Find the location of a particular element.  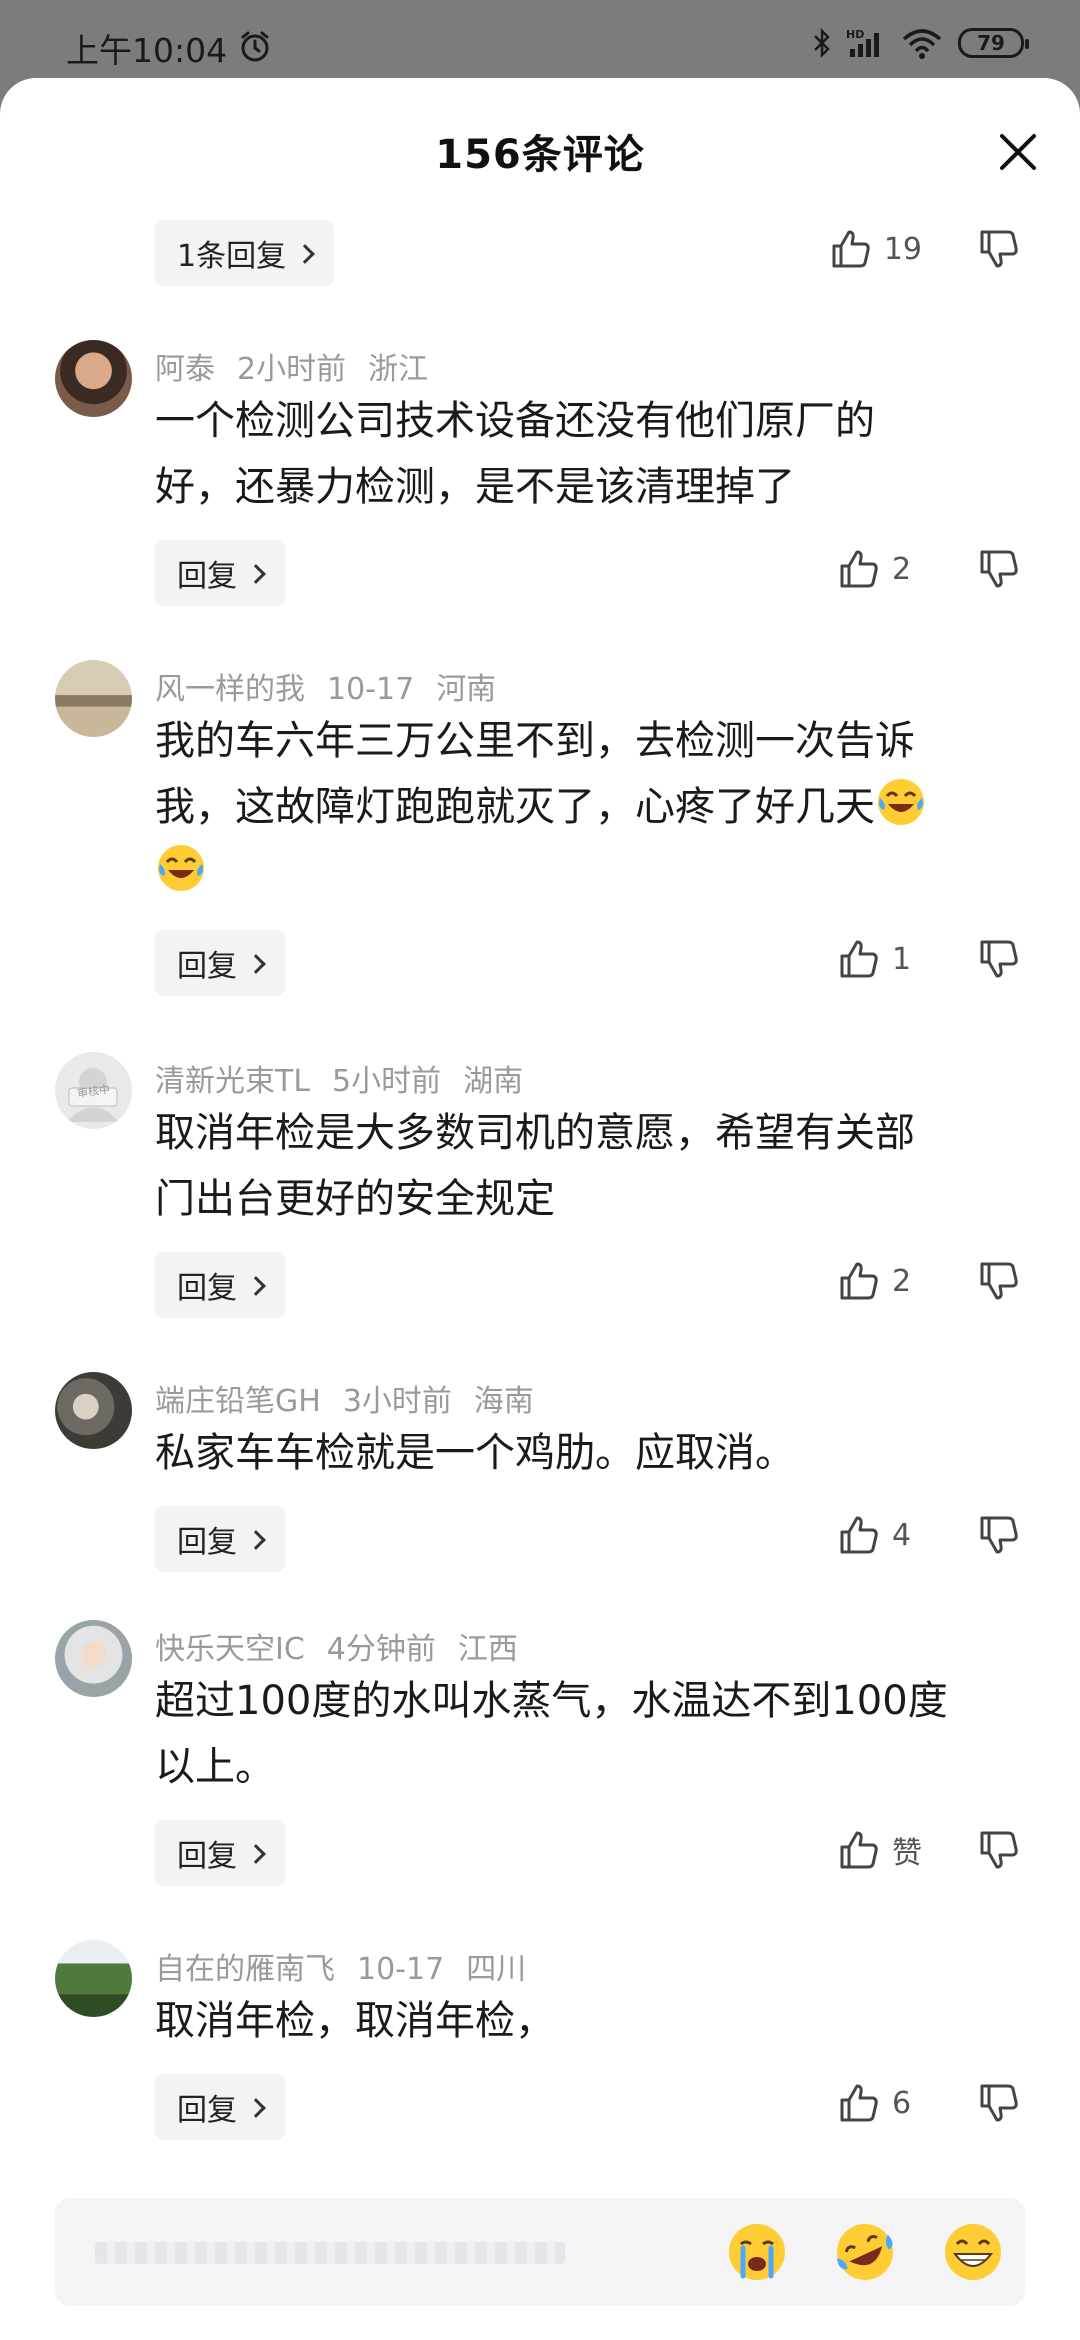

like-count: 19 is located at coordinates (902, 249).